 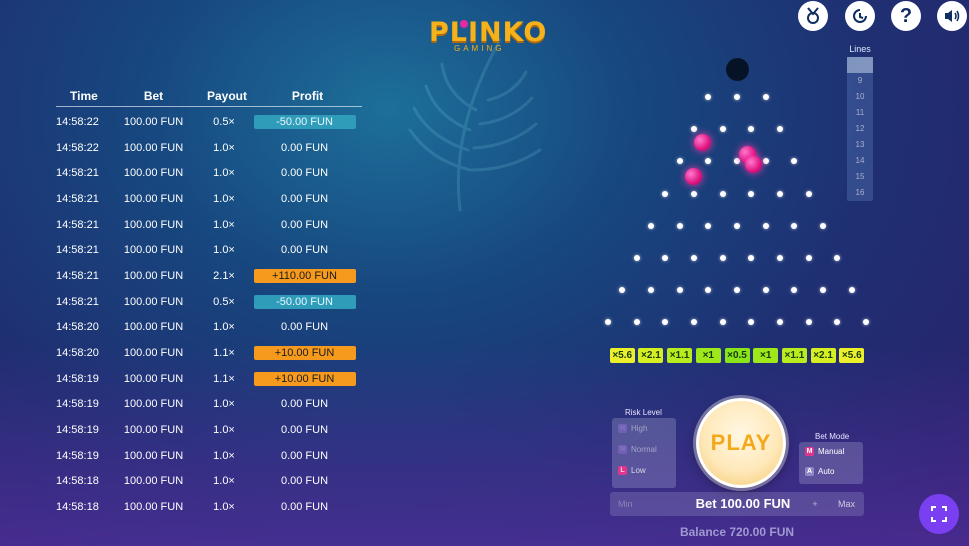 I want to click on bet-mode-option-manual: M Manual, so click(x=824, y=451).